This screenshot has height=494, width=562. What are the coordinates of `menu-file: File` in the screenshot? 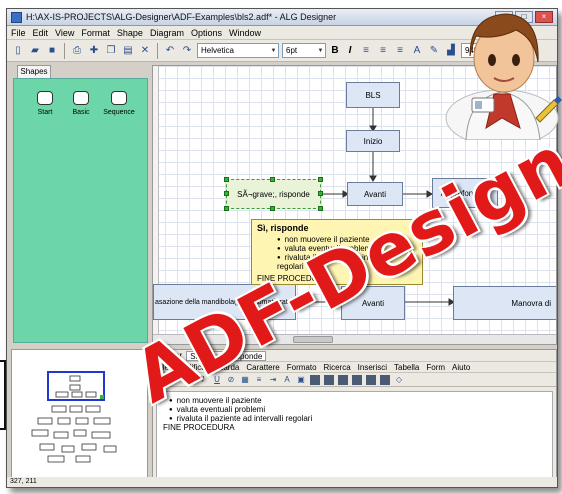 It's located at (18, 33).